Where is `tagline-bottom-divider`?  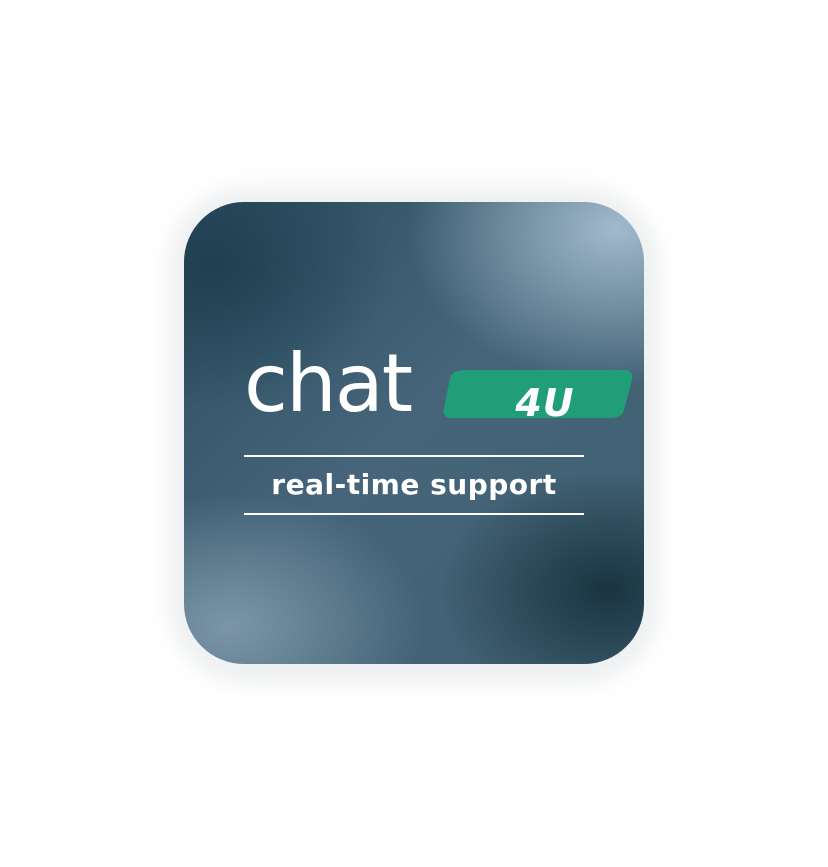 tagline-bottom-divider is located at coordinates (414, 514).